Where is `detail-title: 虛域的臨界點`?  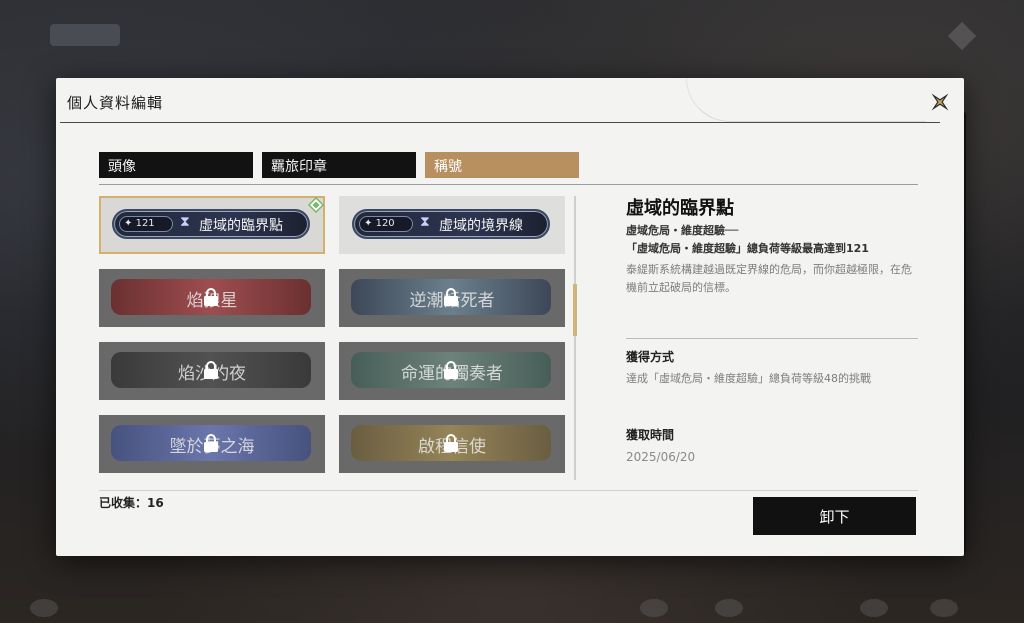 detail-title: 虛域的臨界點 is located at coordinates (680, 208).